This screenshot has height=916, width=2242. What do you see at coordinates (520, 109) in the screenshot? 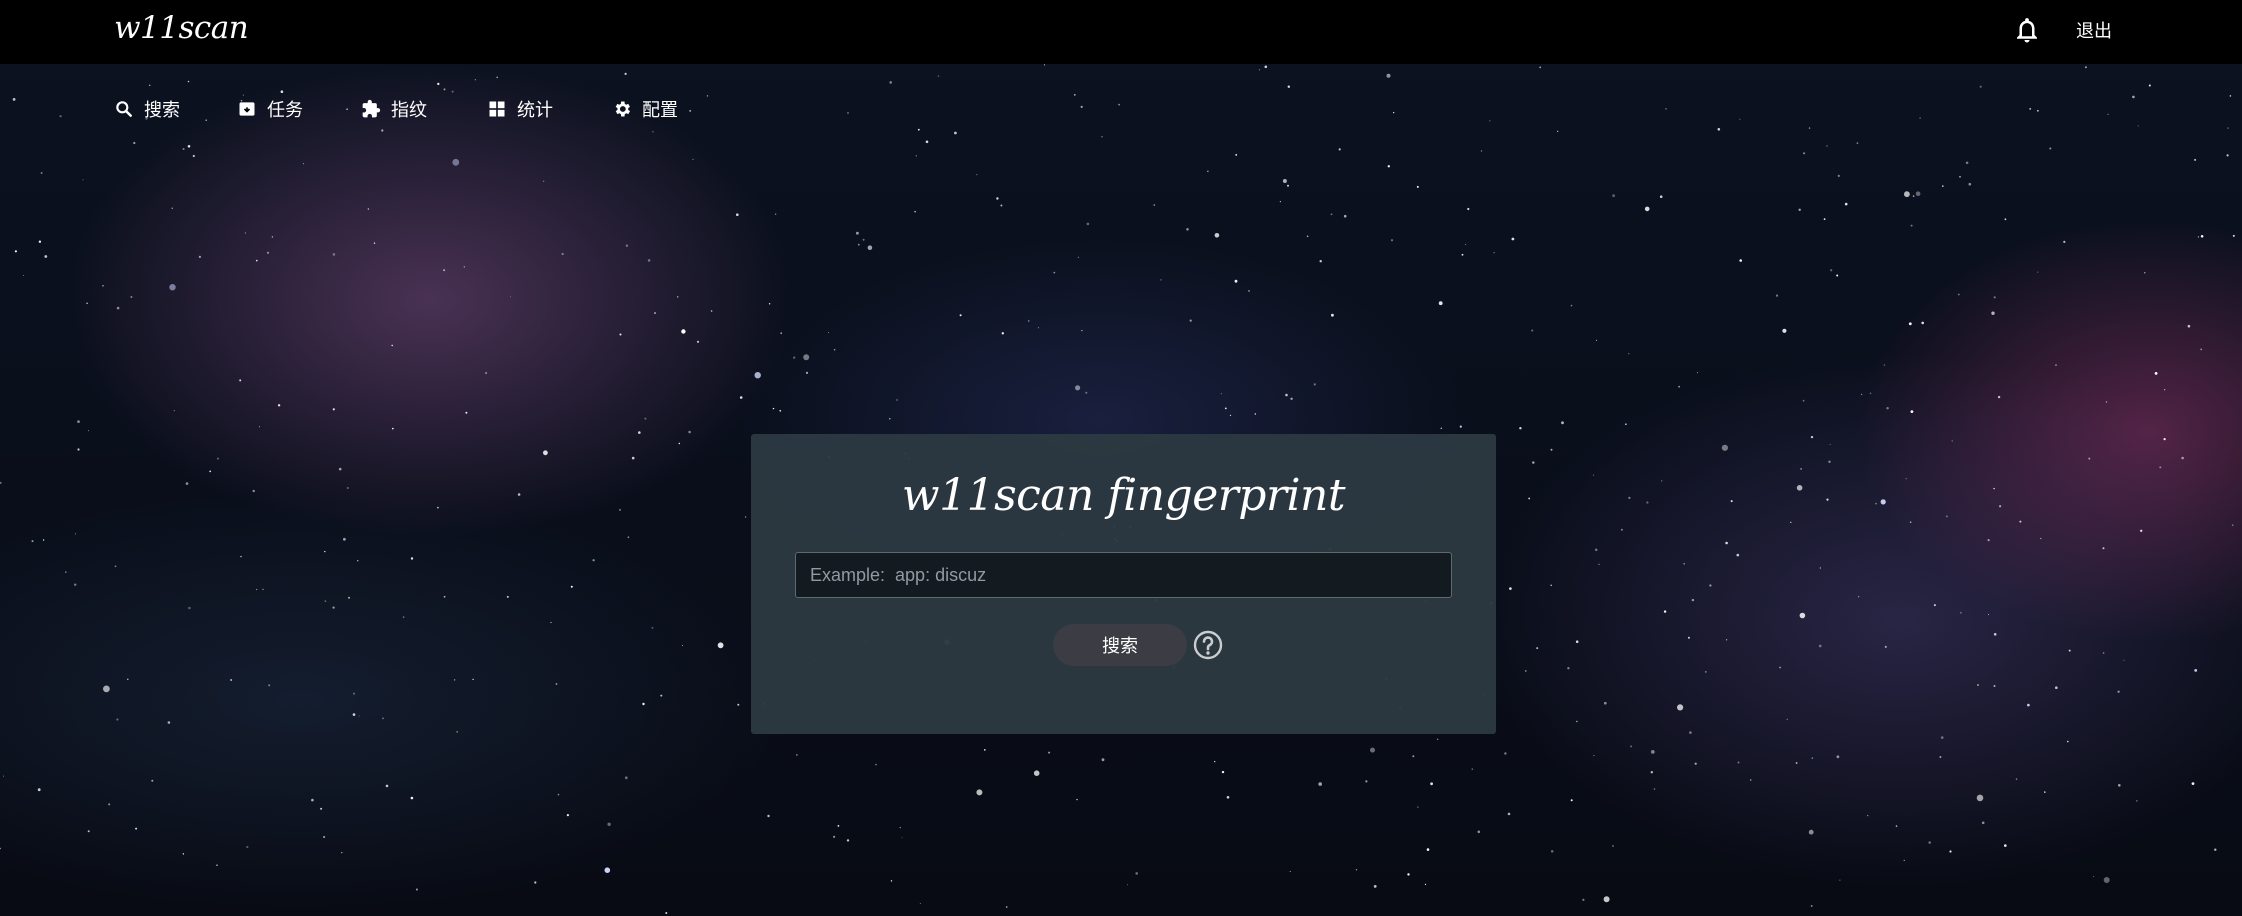
I see `nav-item-statistics: 统计` at bounding box center [520, 109].